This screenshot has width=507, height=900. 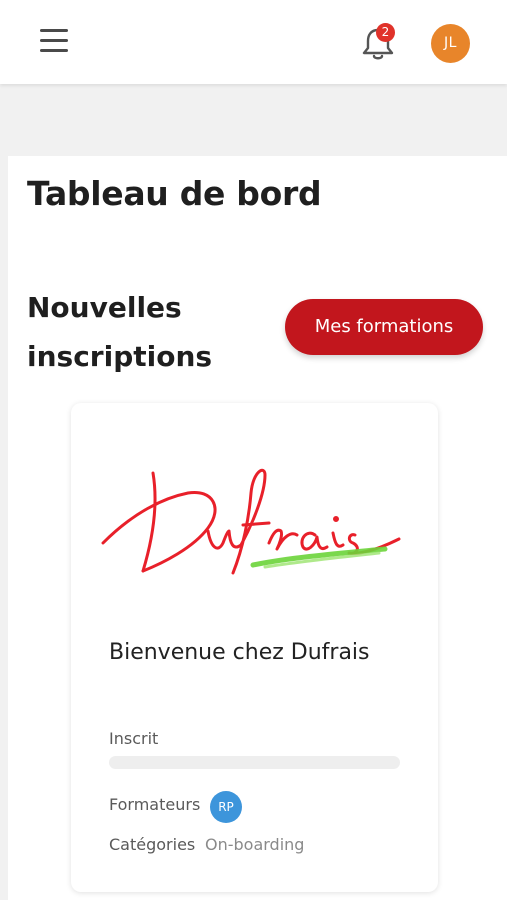 What do you see at coordinates (226, 807) in the screenshot?
I see `trainer-avatar: RP` at bounding box center [226, 807].